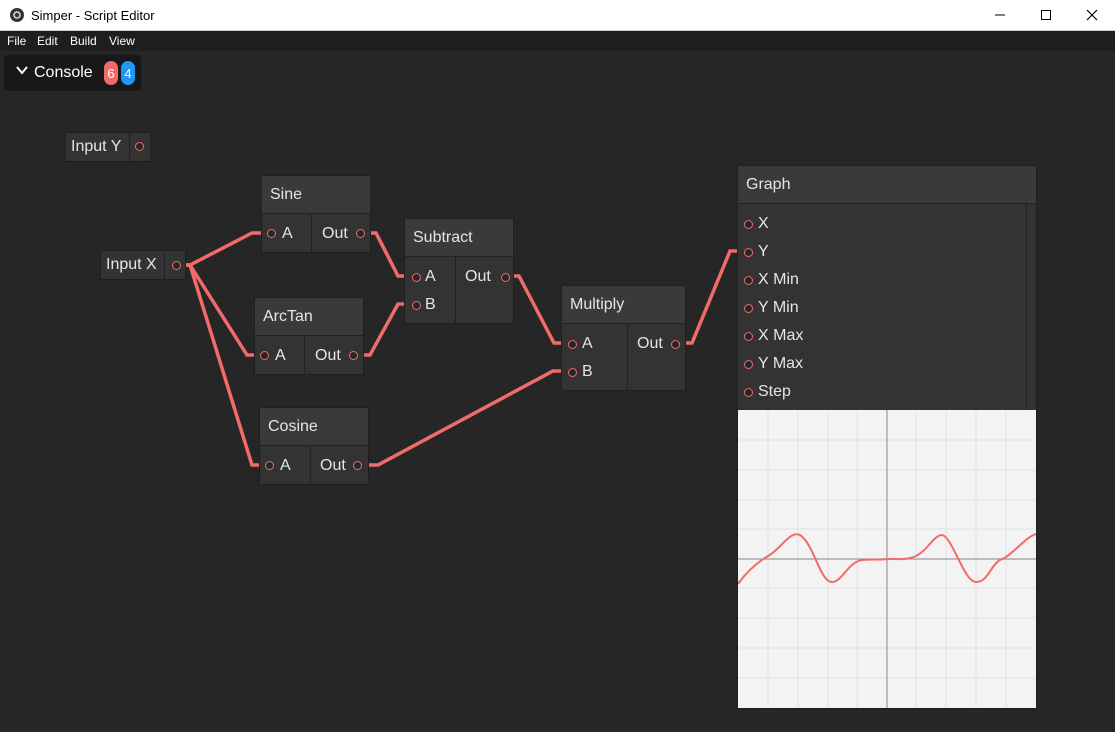 This screenshot has width=1115, height=732. I want to click on arctan-in-a-label: A, so click(280, 355).